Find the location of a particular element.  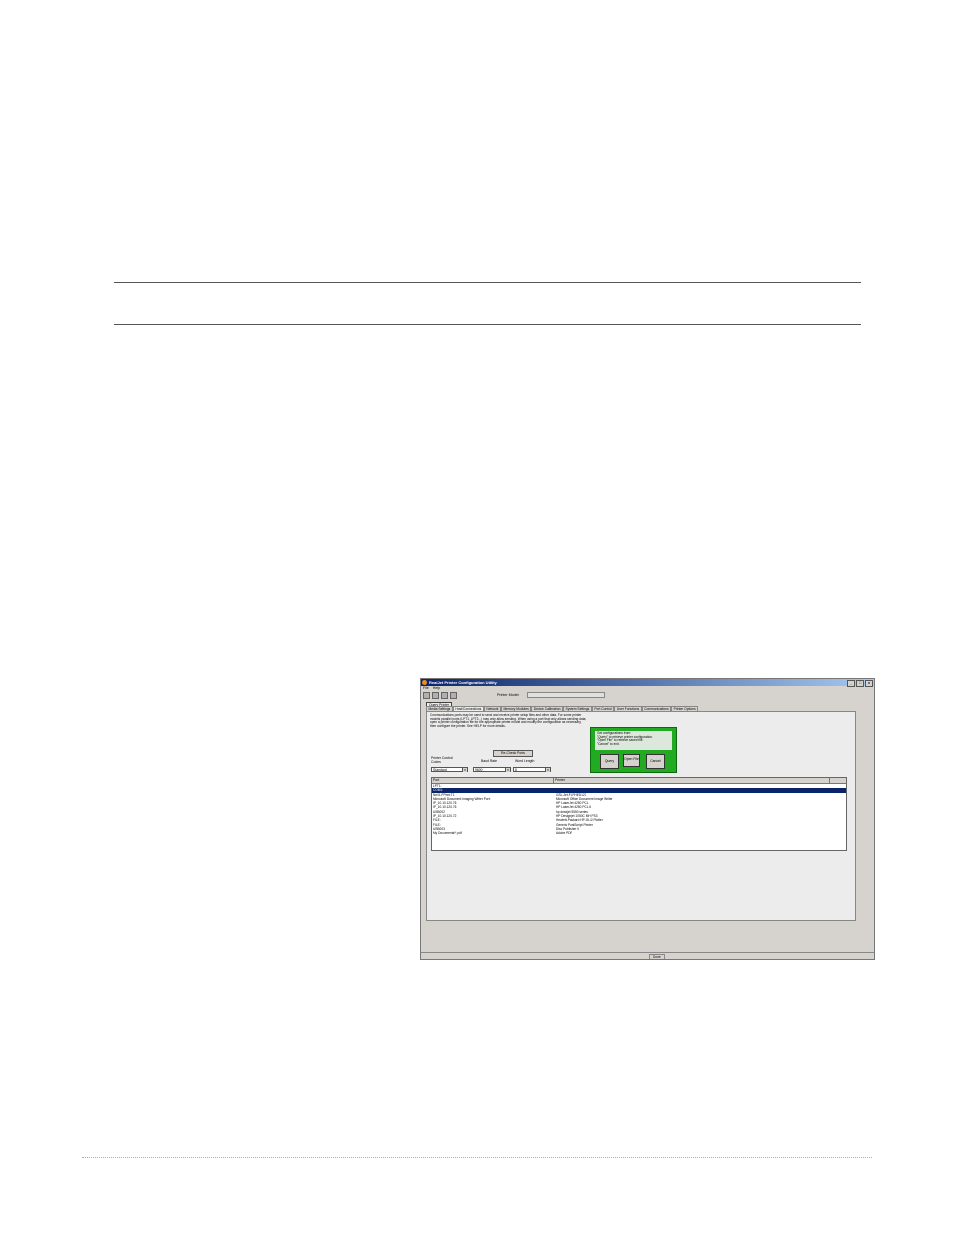

toolbar is located at coordinates (440, 695).